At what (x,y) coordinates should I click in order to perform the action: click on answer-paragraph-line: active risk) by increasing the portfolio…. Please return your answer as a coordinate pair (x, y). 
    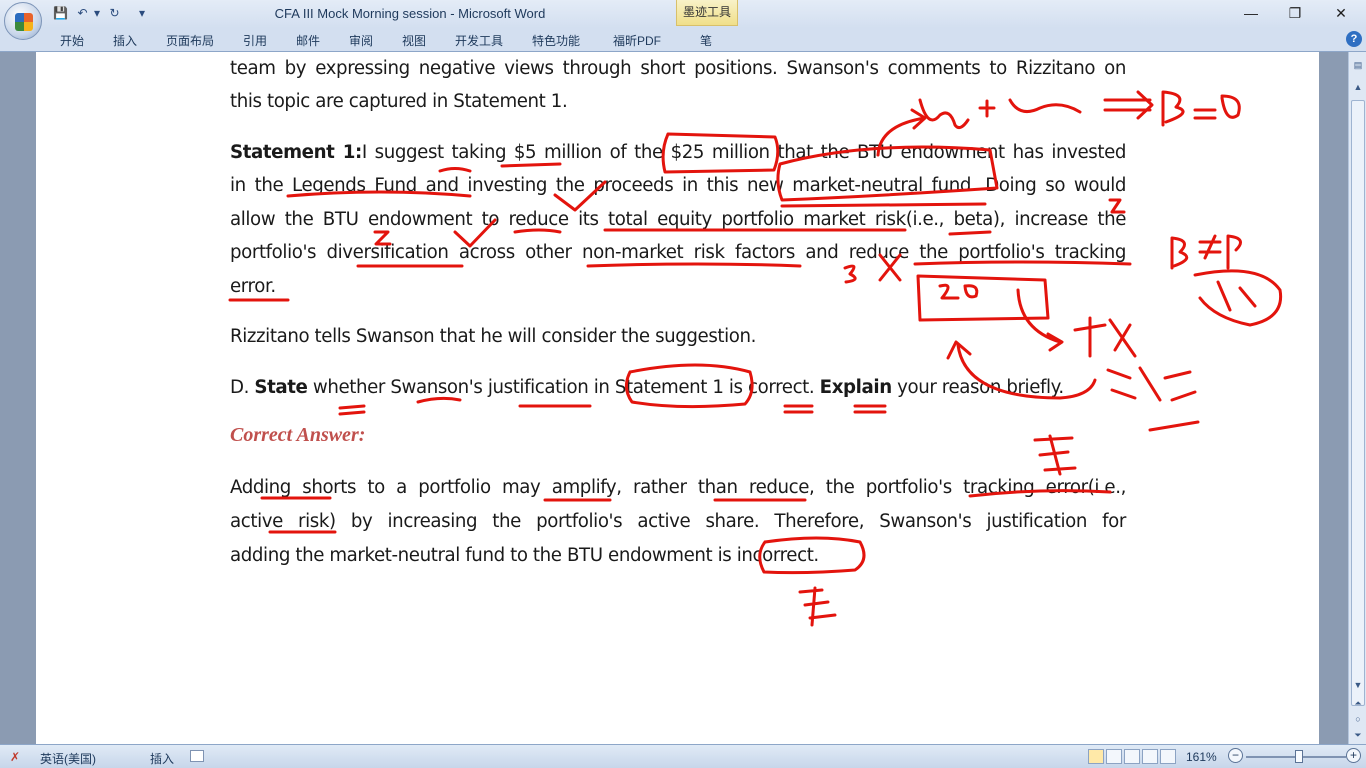
    Looking at the image, I should click on (678, 521).